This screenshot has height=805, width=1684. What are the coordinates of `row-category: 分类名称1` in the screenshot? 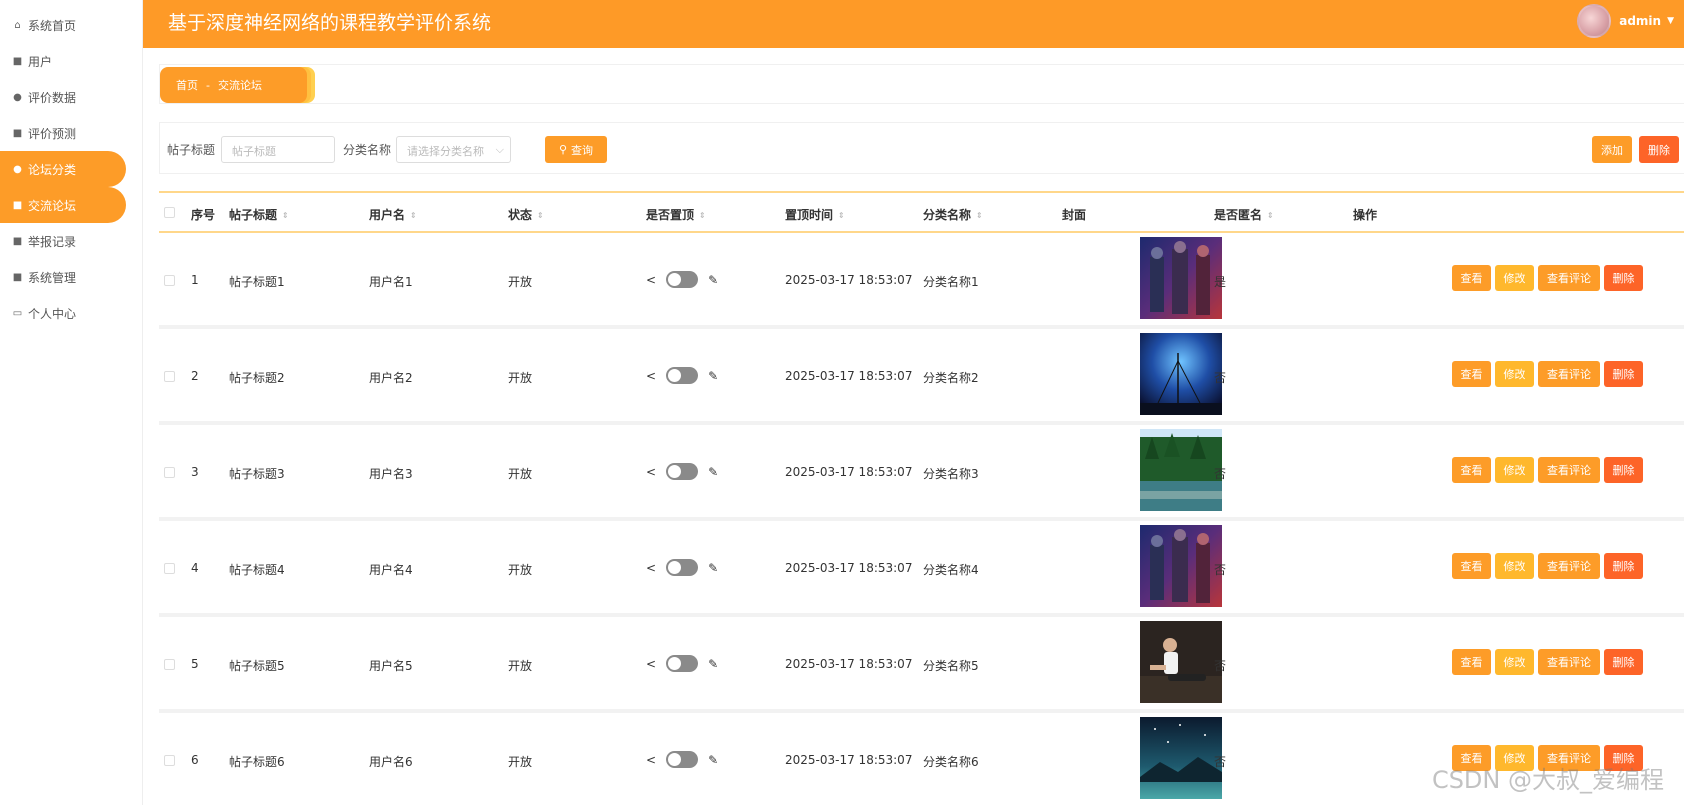 It's located at (951, 282).